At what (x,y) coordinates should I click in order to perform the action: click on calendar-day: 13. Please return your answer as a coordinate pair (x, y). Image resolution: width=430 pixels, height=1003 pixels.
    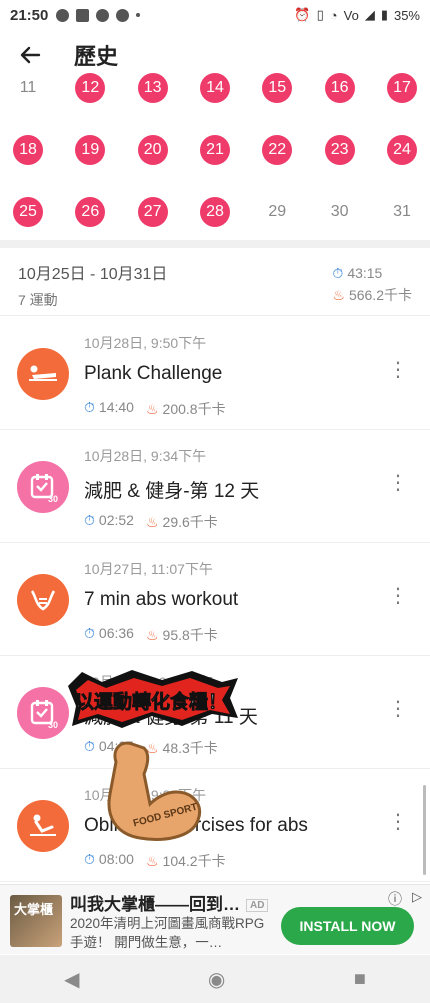
    Looking at the image, I should click on (152, 88).